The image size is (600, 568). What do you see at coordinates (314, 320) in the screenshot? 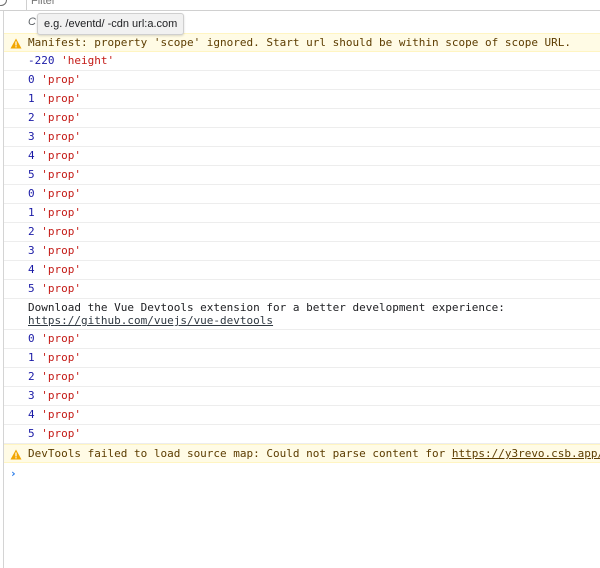
I see `vue-devtools-link: https://github.com/vuejs/vue-devtools` at bounding box center [314, 320].